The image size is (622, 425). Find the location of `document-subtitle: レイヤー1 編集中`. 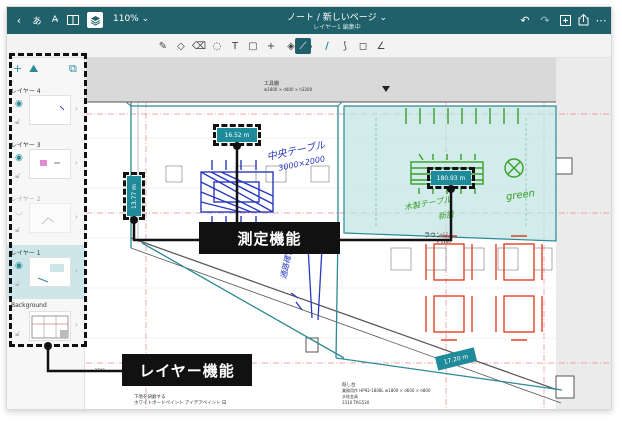

document-subtitle: レイヤー1 編集中 is located at coordinates (337, 27).